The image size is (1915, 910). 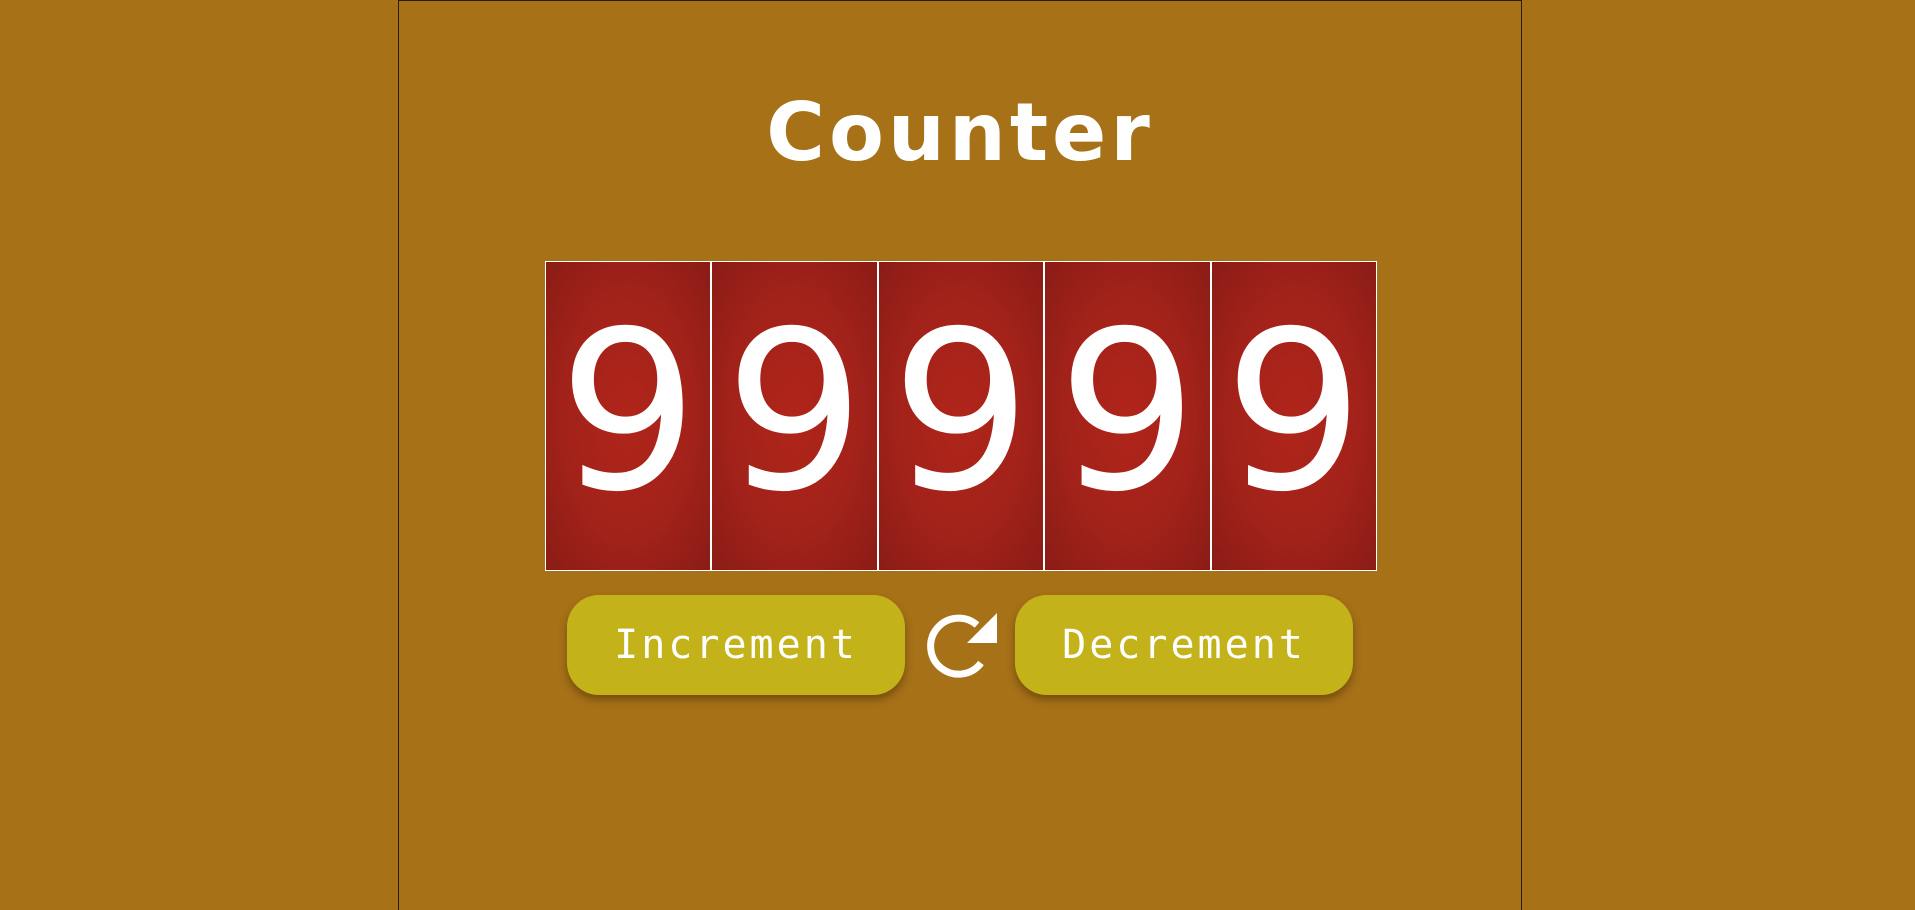 What do you see at coordinates (736, 645) in the screenshot?
I see `increment-button: Increment` at bounding box center [736, 645].